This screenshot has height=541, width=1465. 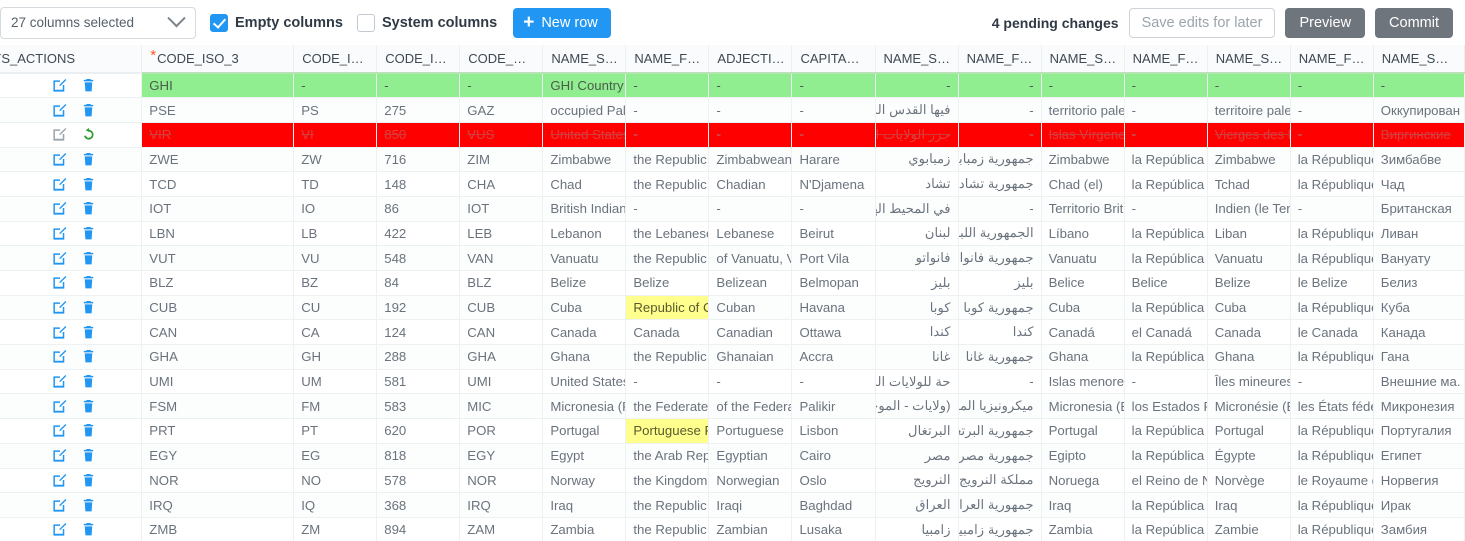 I want to click on table-cell: 84, so click(x=418, y=283).